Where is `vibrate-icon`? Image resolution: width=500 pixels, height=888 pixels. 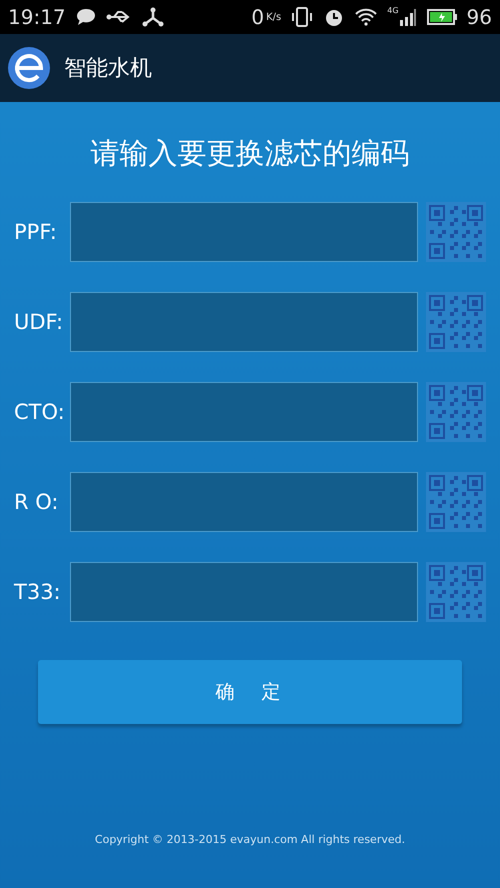 vibrate-icon is located at coordinates (302, 17).